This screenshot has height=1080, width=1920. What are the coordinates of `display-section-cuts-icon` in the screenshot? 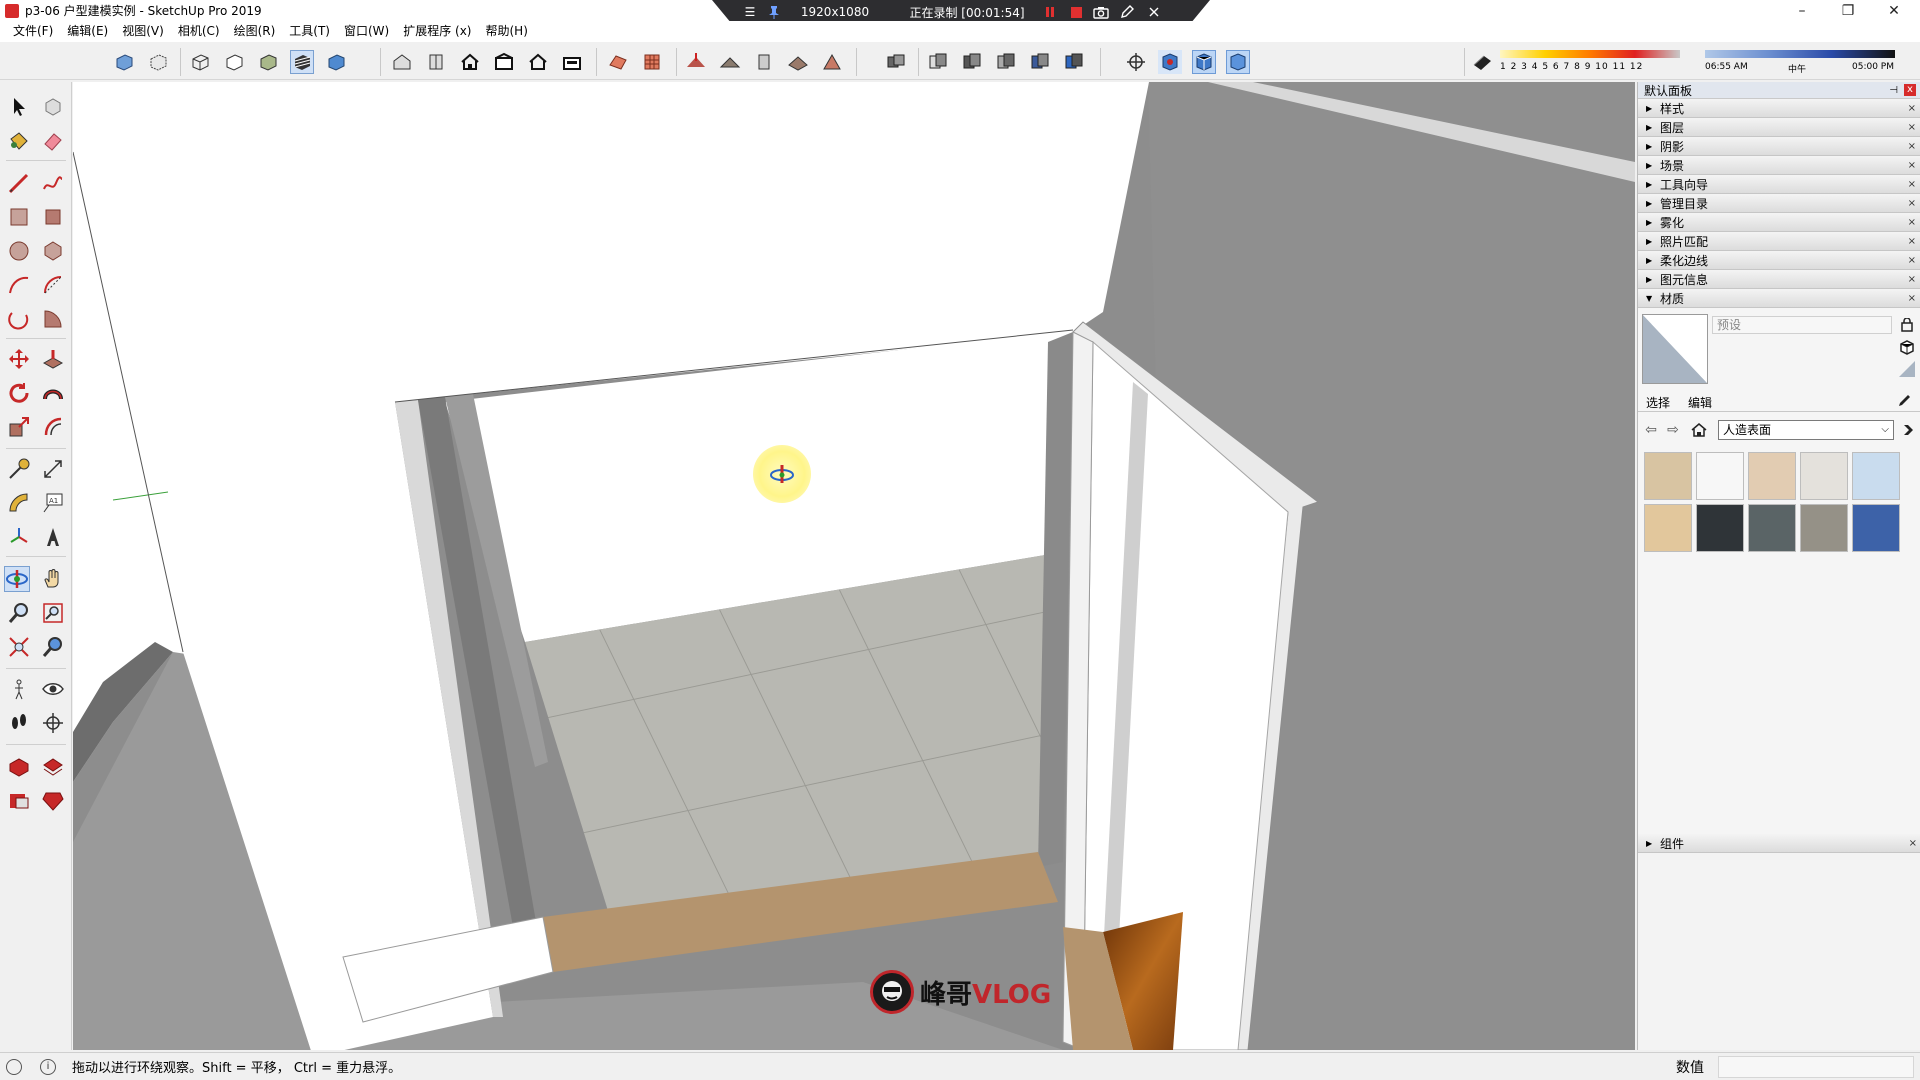 It's located at (1238, 62).